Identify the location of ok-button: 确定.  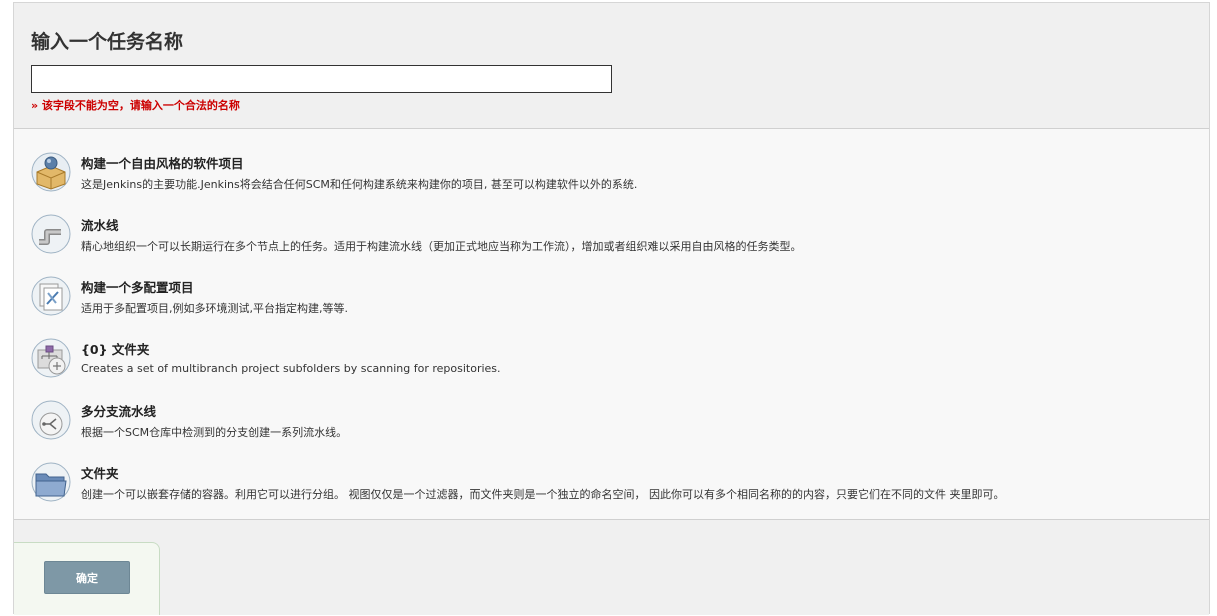
(87, 577).